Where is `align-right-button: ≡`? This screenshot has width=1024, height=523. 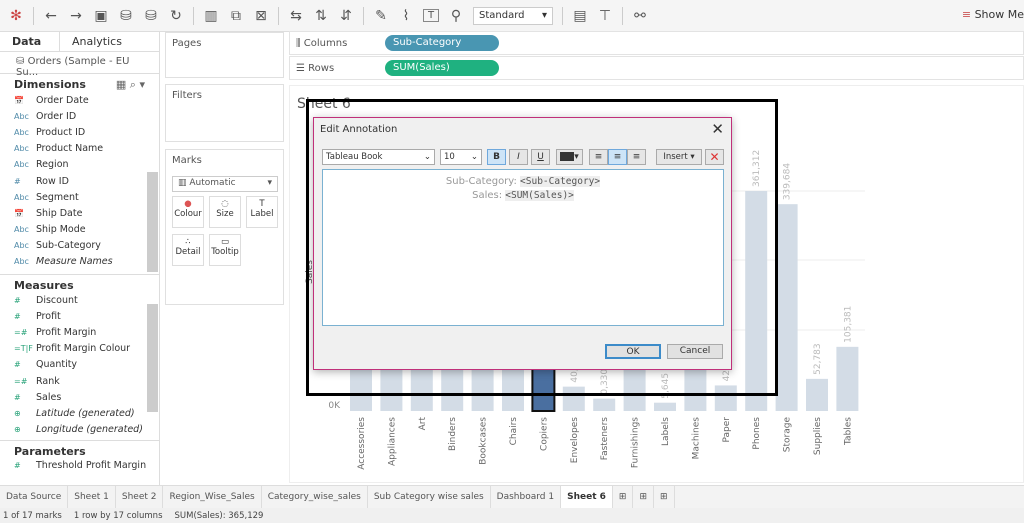
align-right-button: ≡ is located at coordinates (636, 157).